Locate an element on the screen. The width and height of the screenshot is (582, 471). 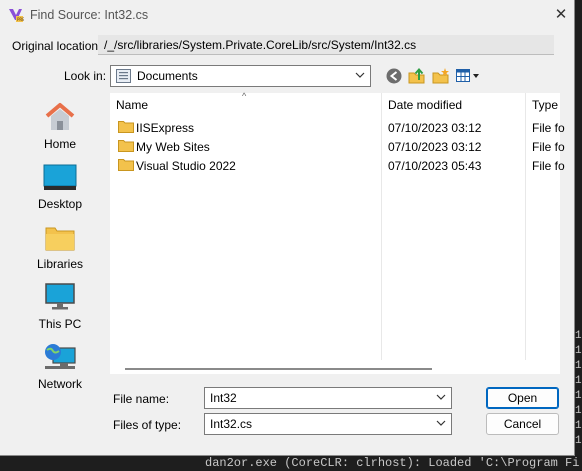
up-folder-icon is located at coordinates (416, 75).